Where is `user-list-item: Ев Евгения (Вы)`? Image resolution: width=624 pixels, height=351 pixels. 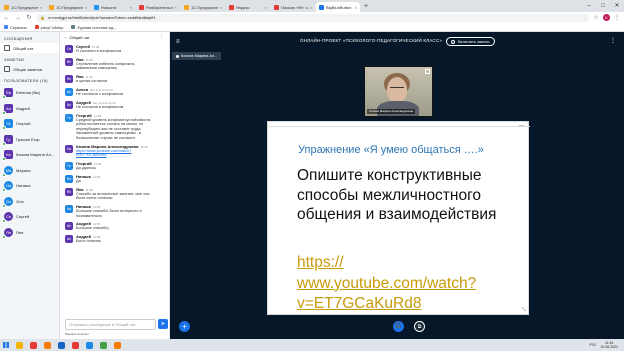
user-list-item: Ев Евгения (Вы) is located at coordinates (29, 93).